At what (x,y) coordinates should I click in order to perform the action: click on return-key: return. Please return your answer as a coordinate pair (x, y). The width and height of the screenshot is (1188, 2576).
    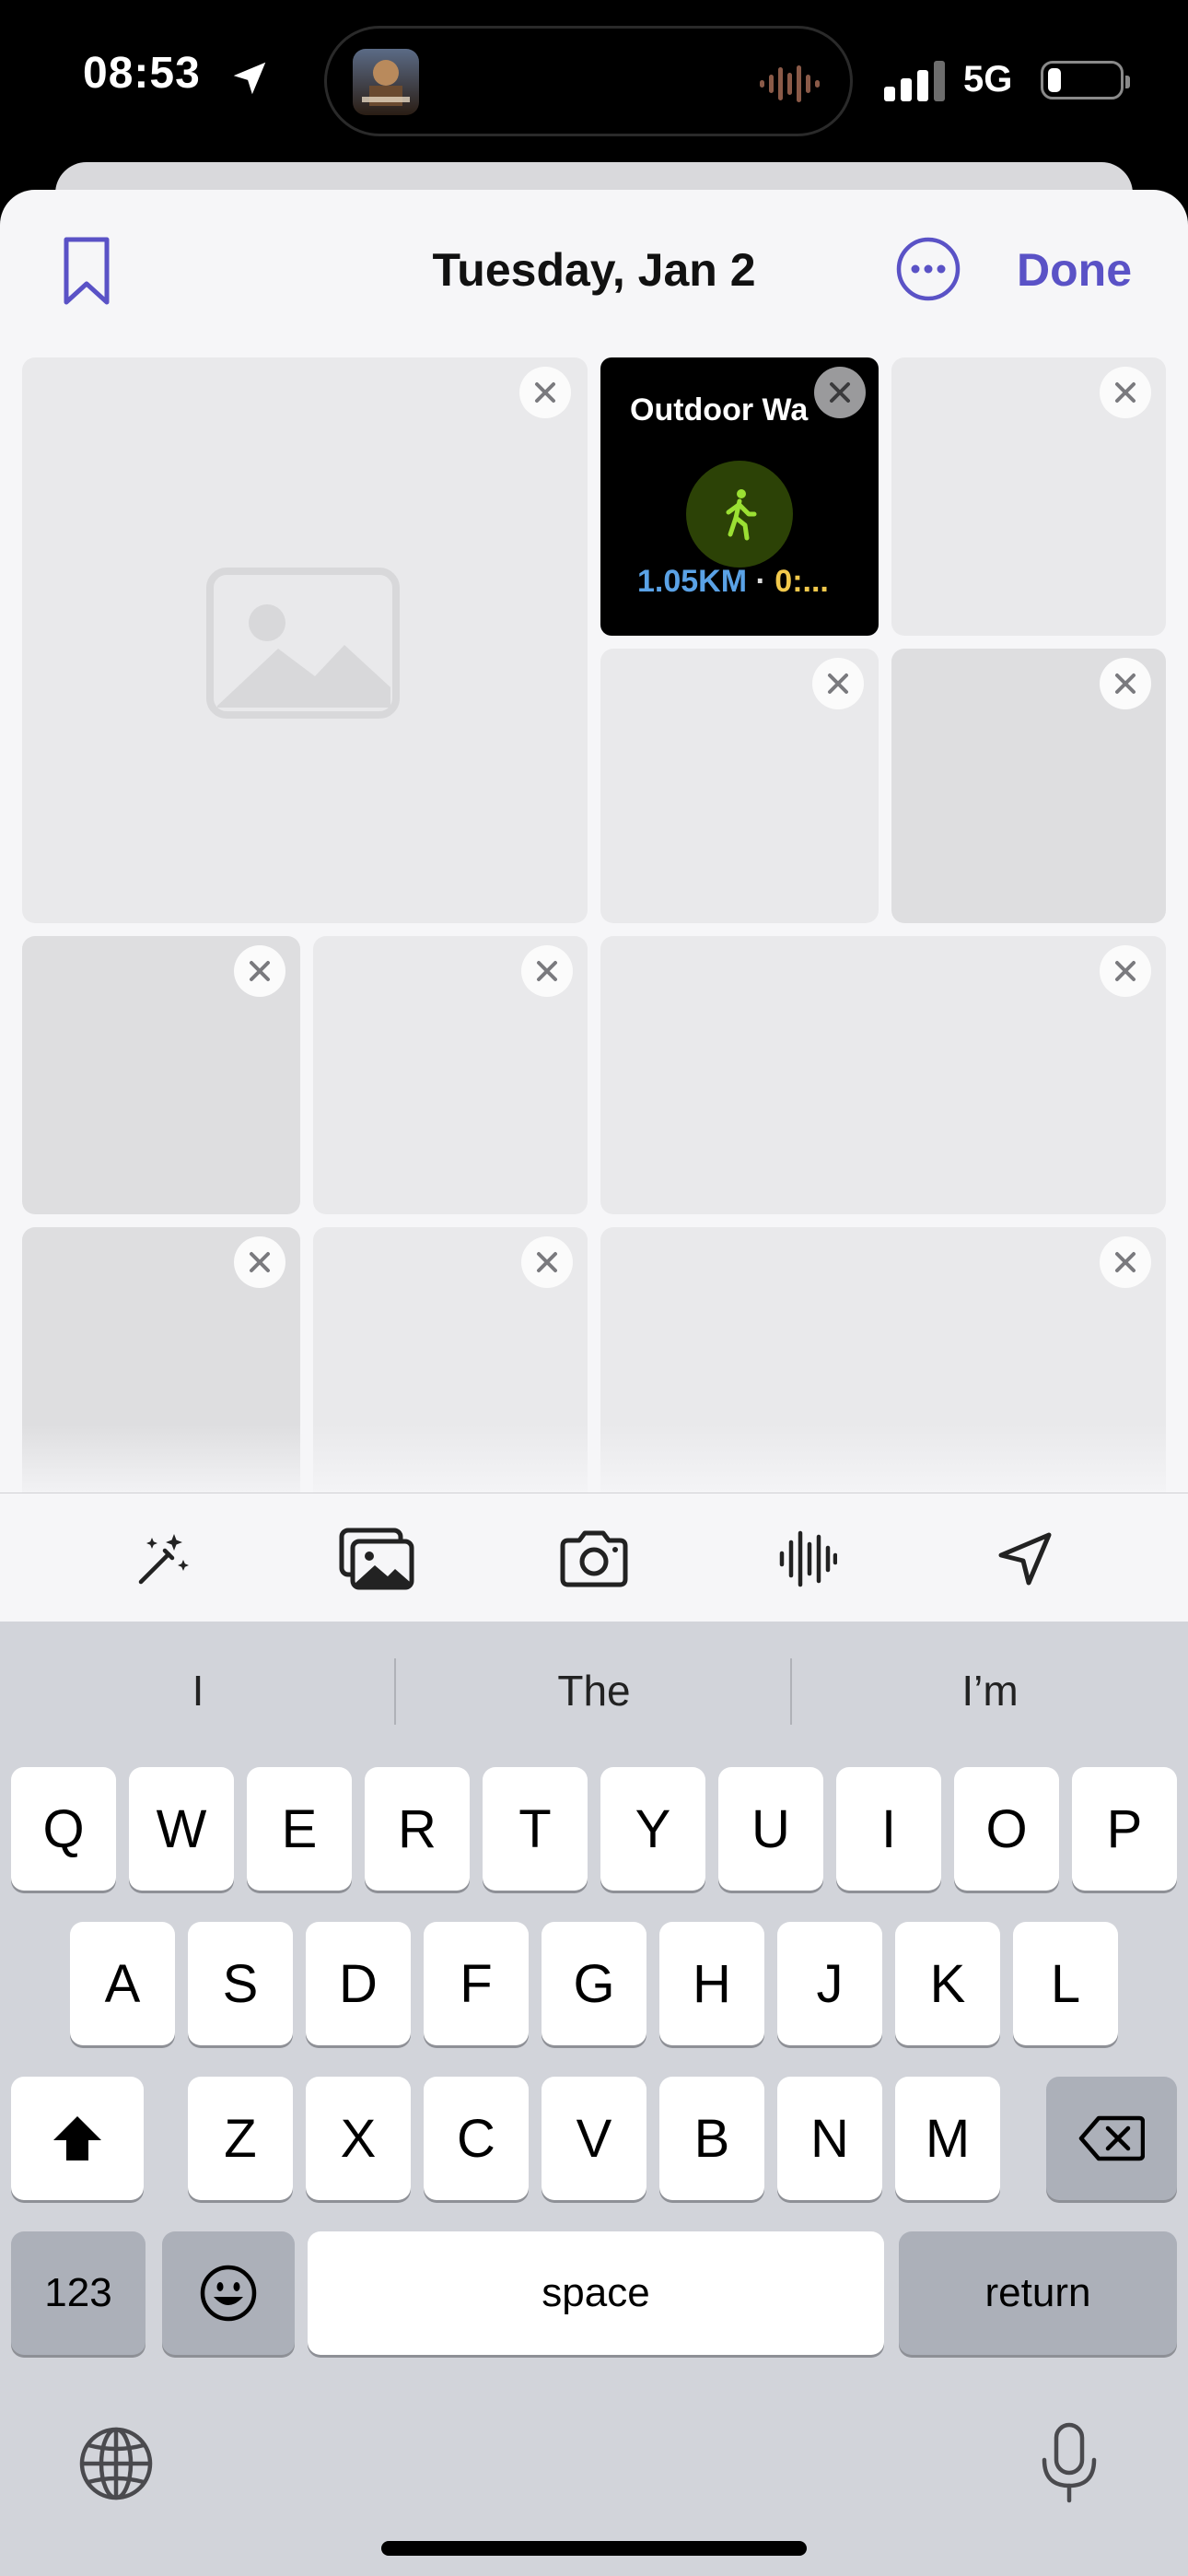
    Looking at the image, I should click on (1038, 2293).